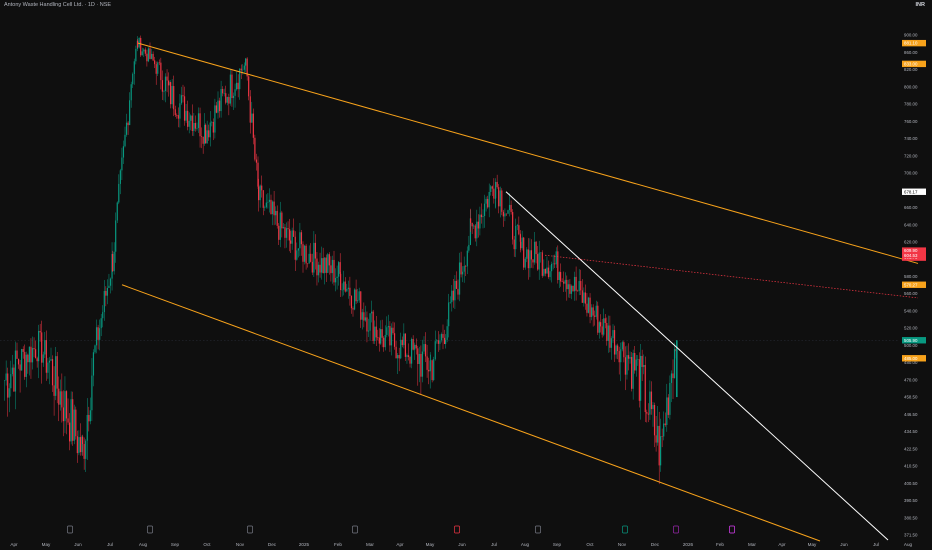 The image size is (932, 550). I want to click on y-tick-label: 760.00, so click(911, 121).